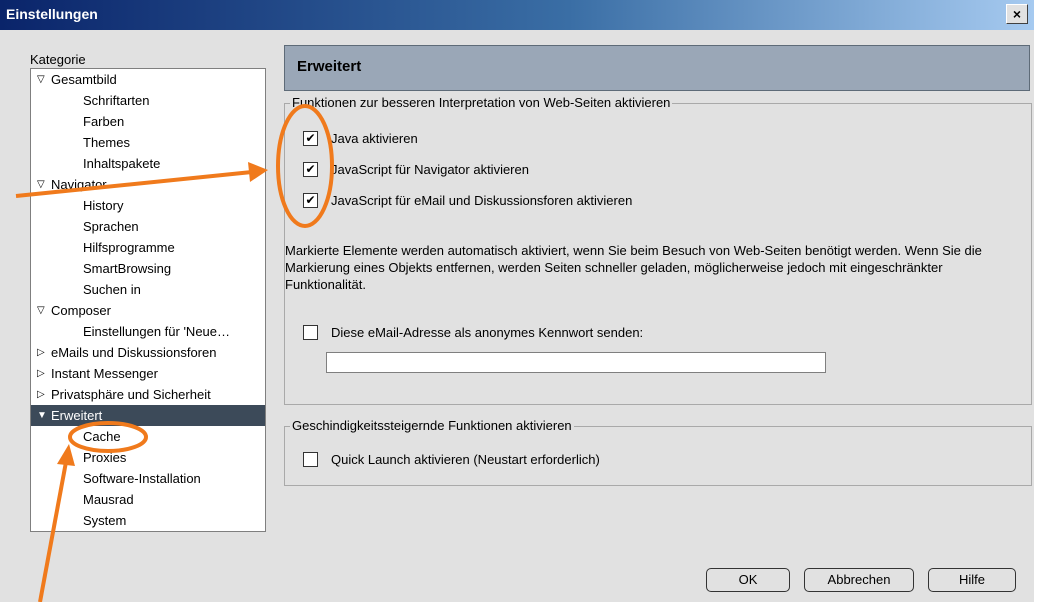 The height and width of the screenshot is (602, 1038). Describe the element at coordinates (148, 79) in the screenshot. I see `tree-item: ▽ Gesamtbild` at that location.